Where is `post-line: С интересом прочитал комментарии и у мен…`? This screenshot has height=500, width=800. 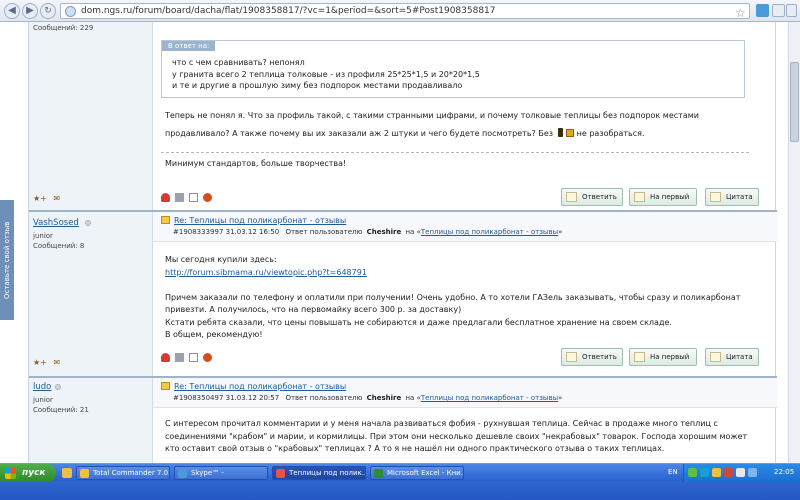
post-line: С интересом прочитал комментарии и у мен… is located at coordinates (441, 423).